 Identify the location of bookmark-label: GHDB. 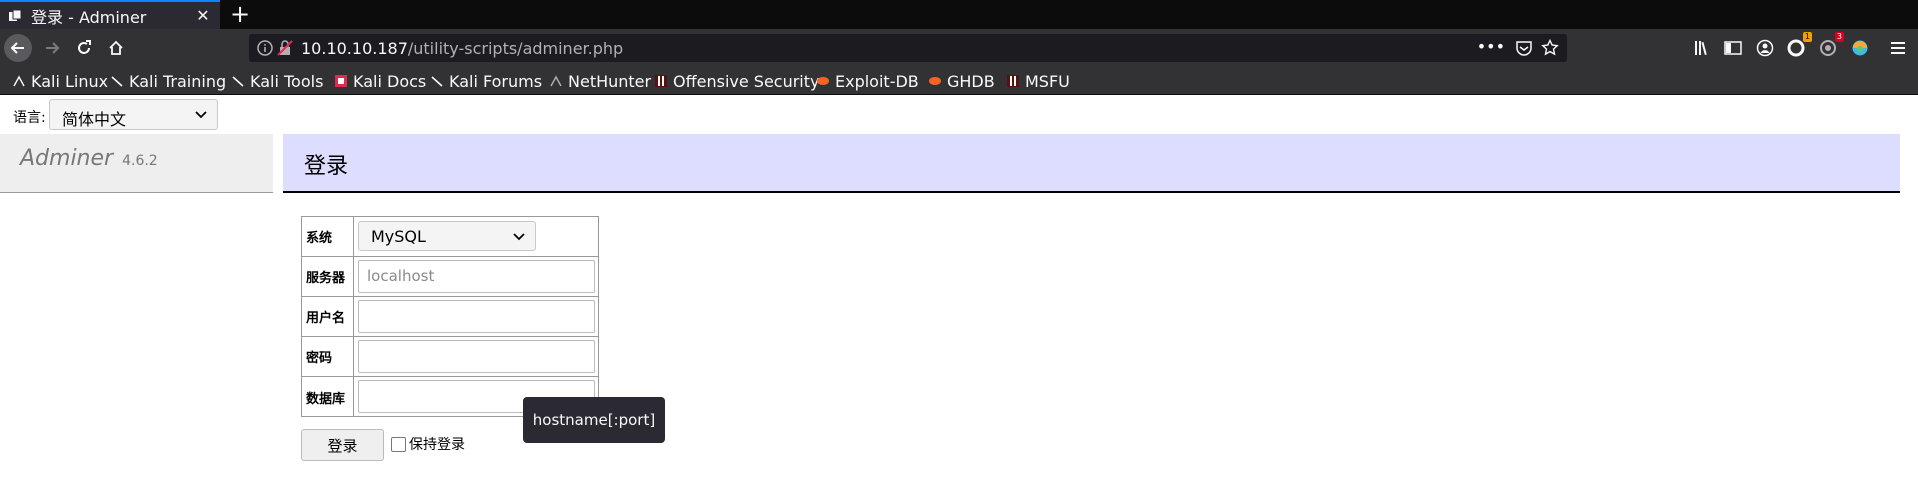
(971, 81).